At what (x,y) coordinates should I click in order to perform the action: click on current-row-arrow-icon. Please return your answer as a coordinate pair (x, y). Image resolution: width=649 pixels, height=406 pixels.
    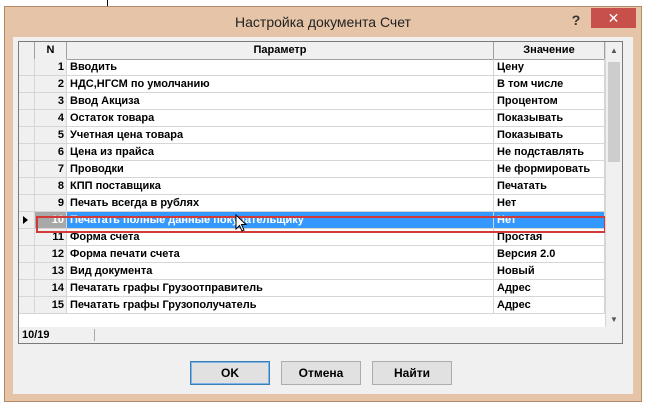
    Looking at the image, I should click on (25, 220).